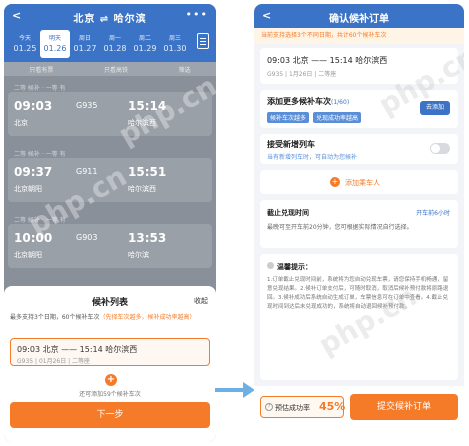 This screenshot has width=469, height=446. What do you see at coordinates (110, 415) in the screenshot?
I see `next-button: 下一步` at bounding box center [110, 415].